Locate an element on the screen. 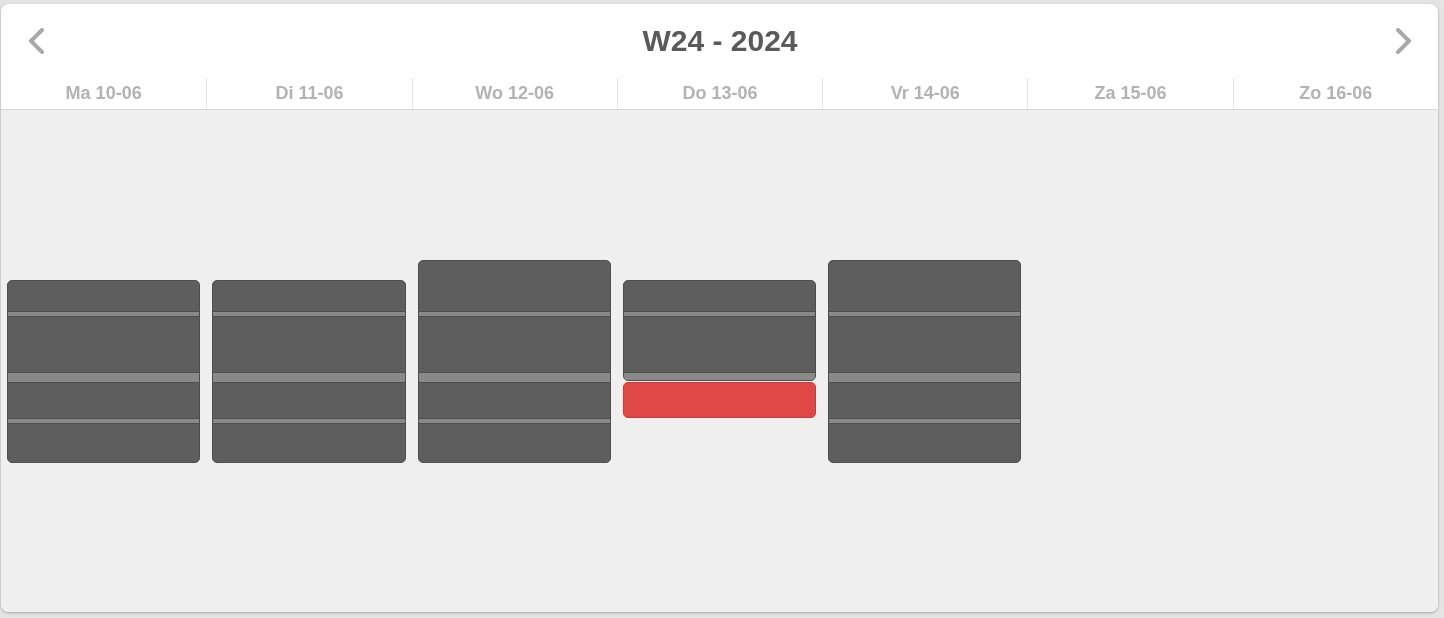 Image resolution: width=1444 pixels, height=618 pixels. day-header: Vr 14-06 is located at coordinates (925, 93).